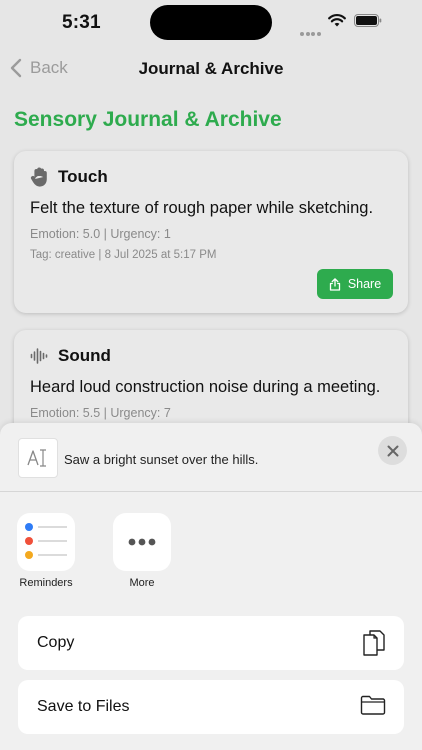  What do you see at coordinates (84, 355) in the screenshot?
I see `entry-category: Sound` at bounding box center [84, 355].